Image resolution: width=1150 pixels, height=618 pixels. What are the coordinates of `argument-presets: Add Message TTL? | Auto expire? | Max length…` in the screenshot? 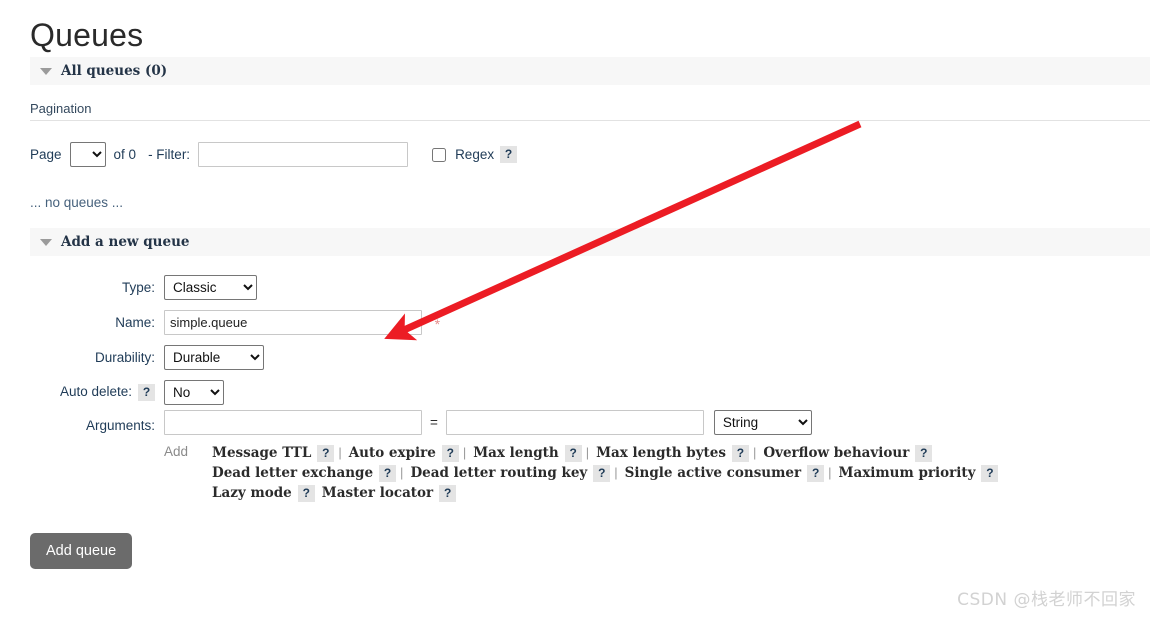 It's located at (581, 469).